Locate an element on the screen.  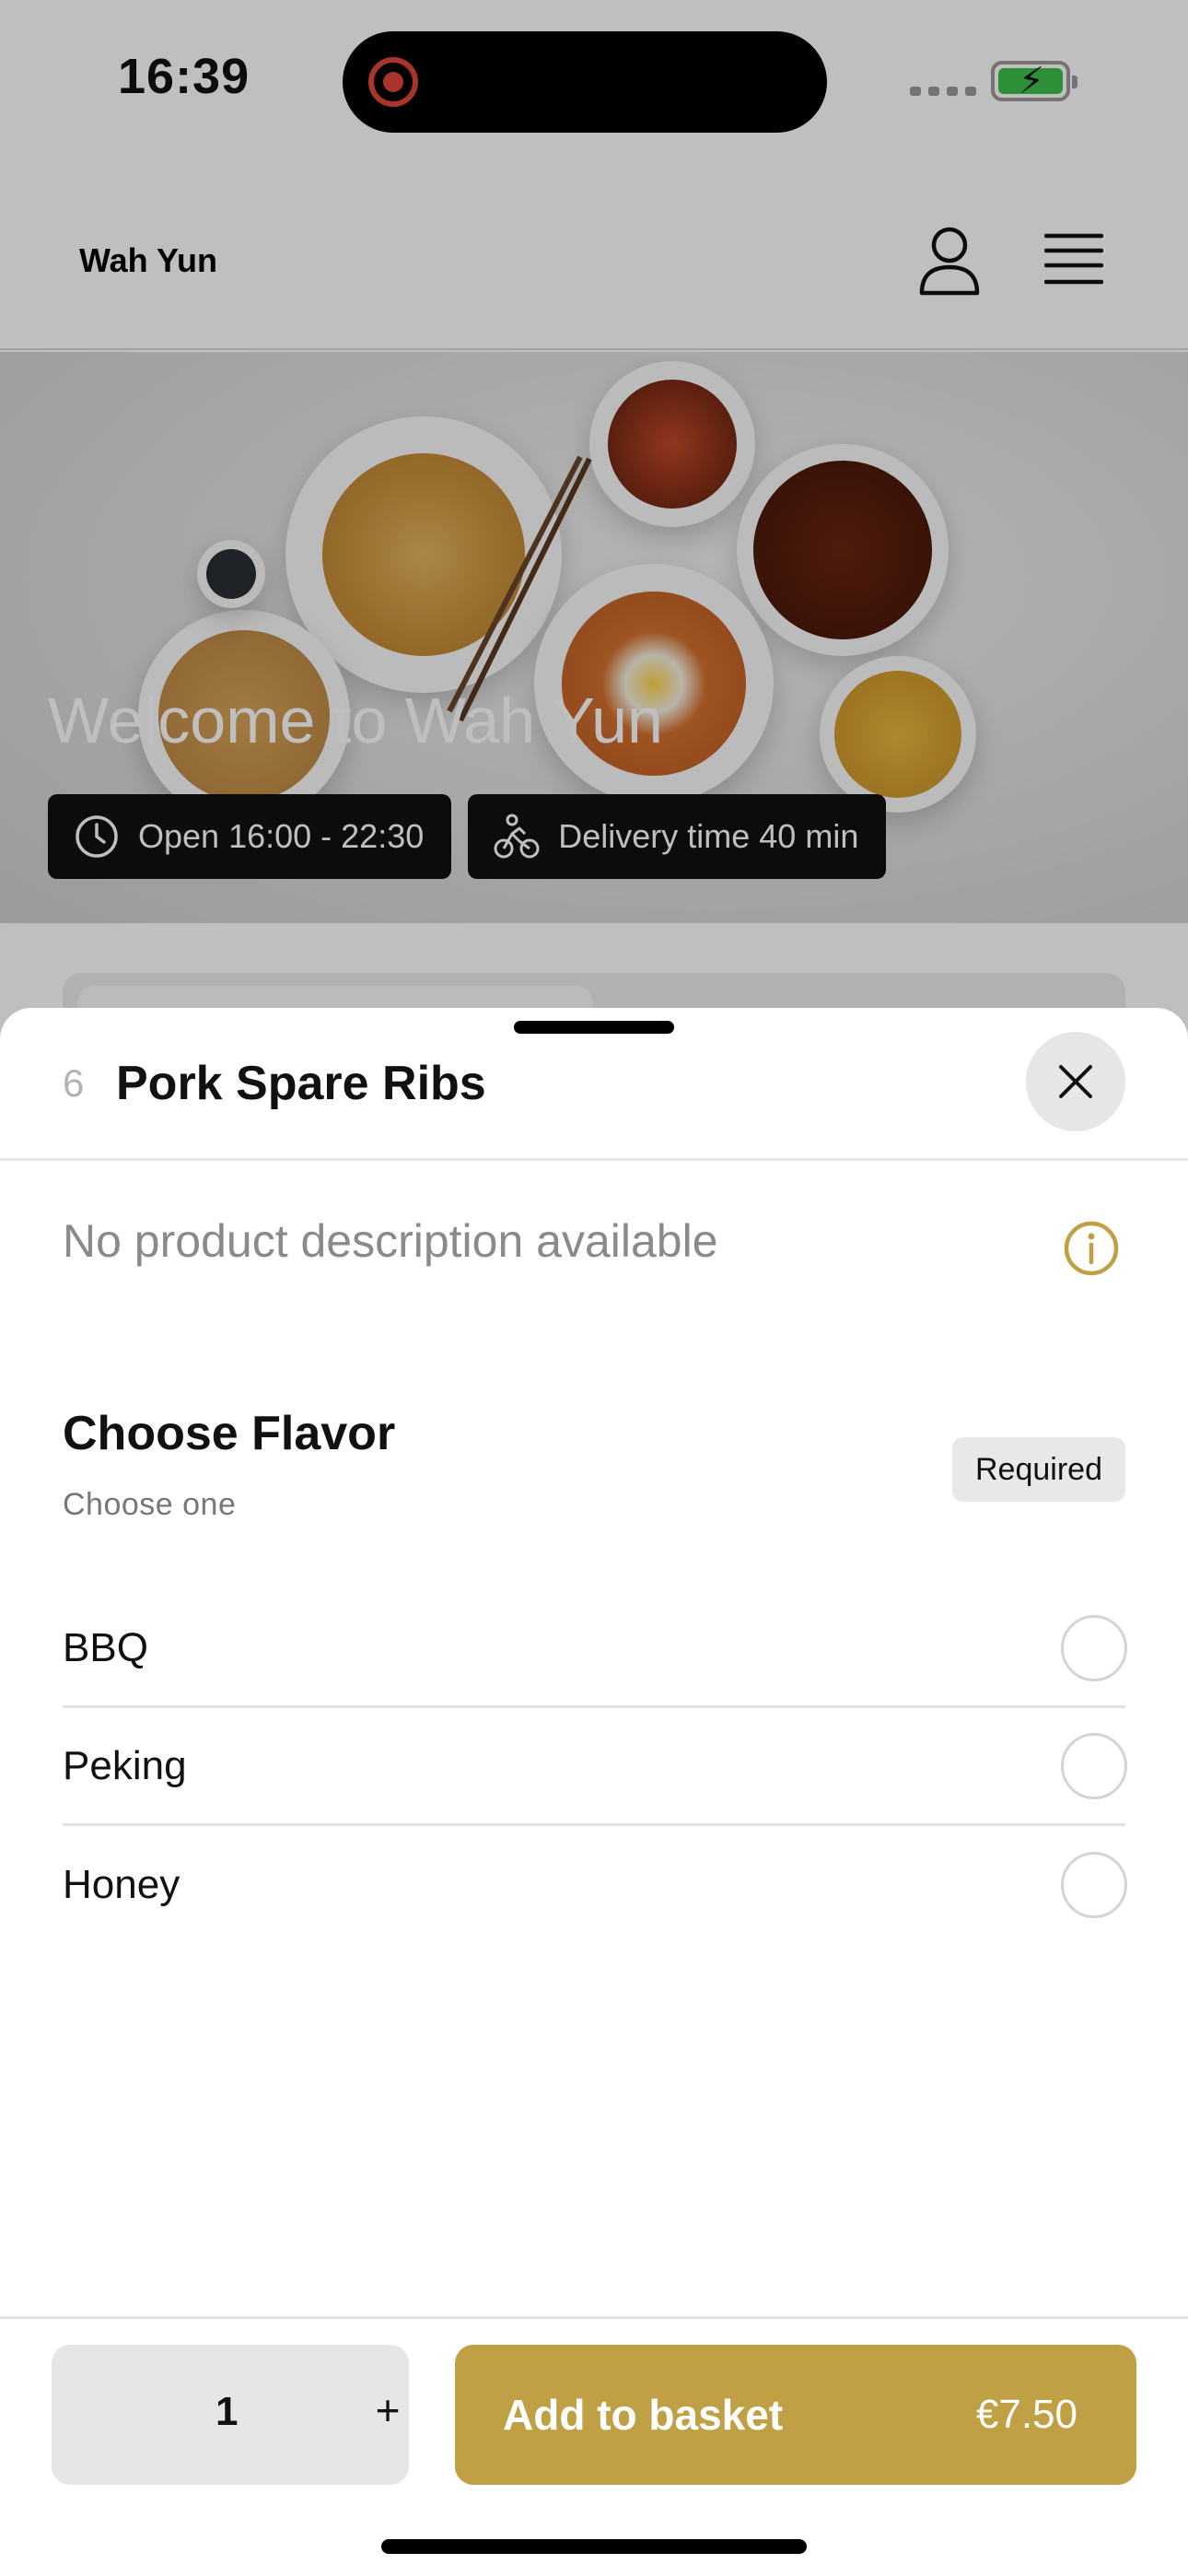
required-badge: Required is located at coordinates (1038, 1469).